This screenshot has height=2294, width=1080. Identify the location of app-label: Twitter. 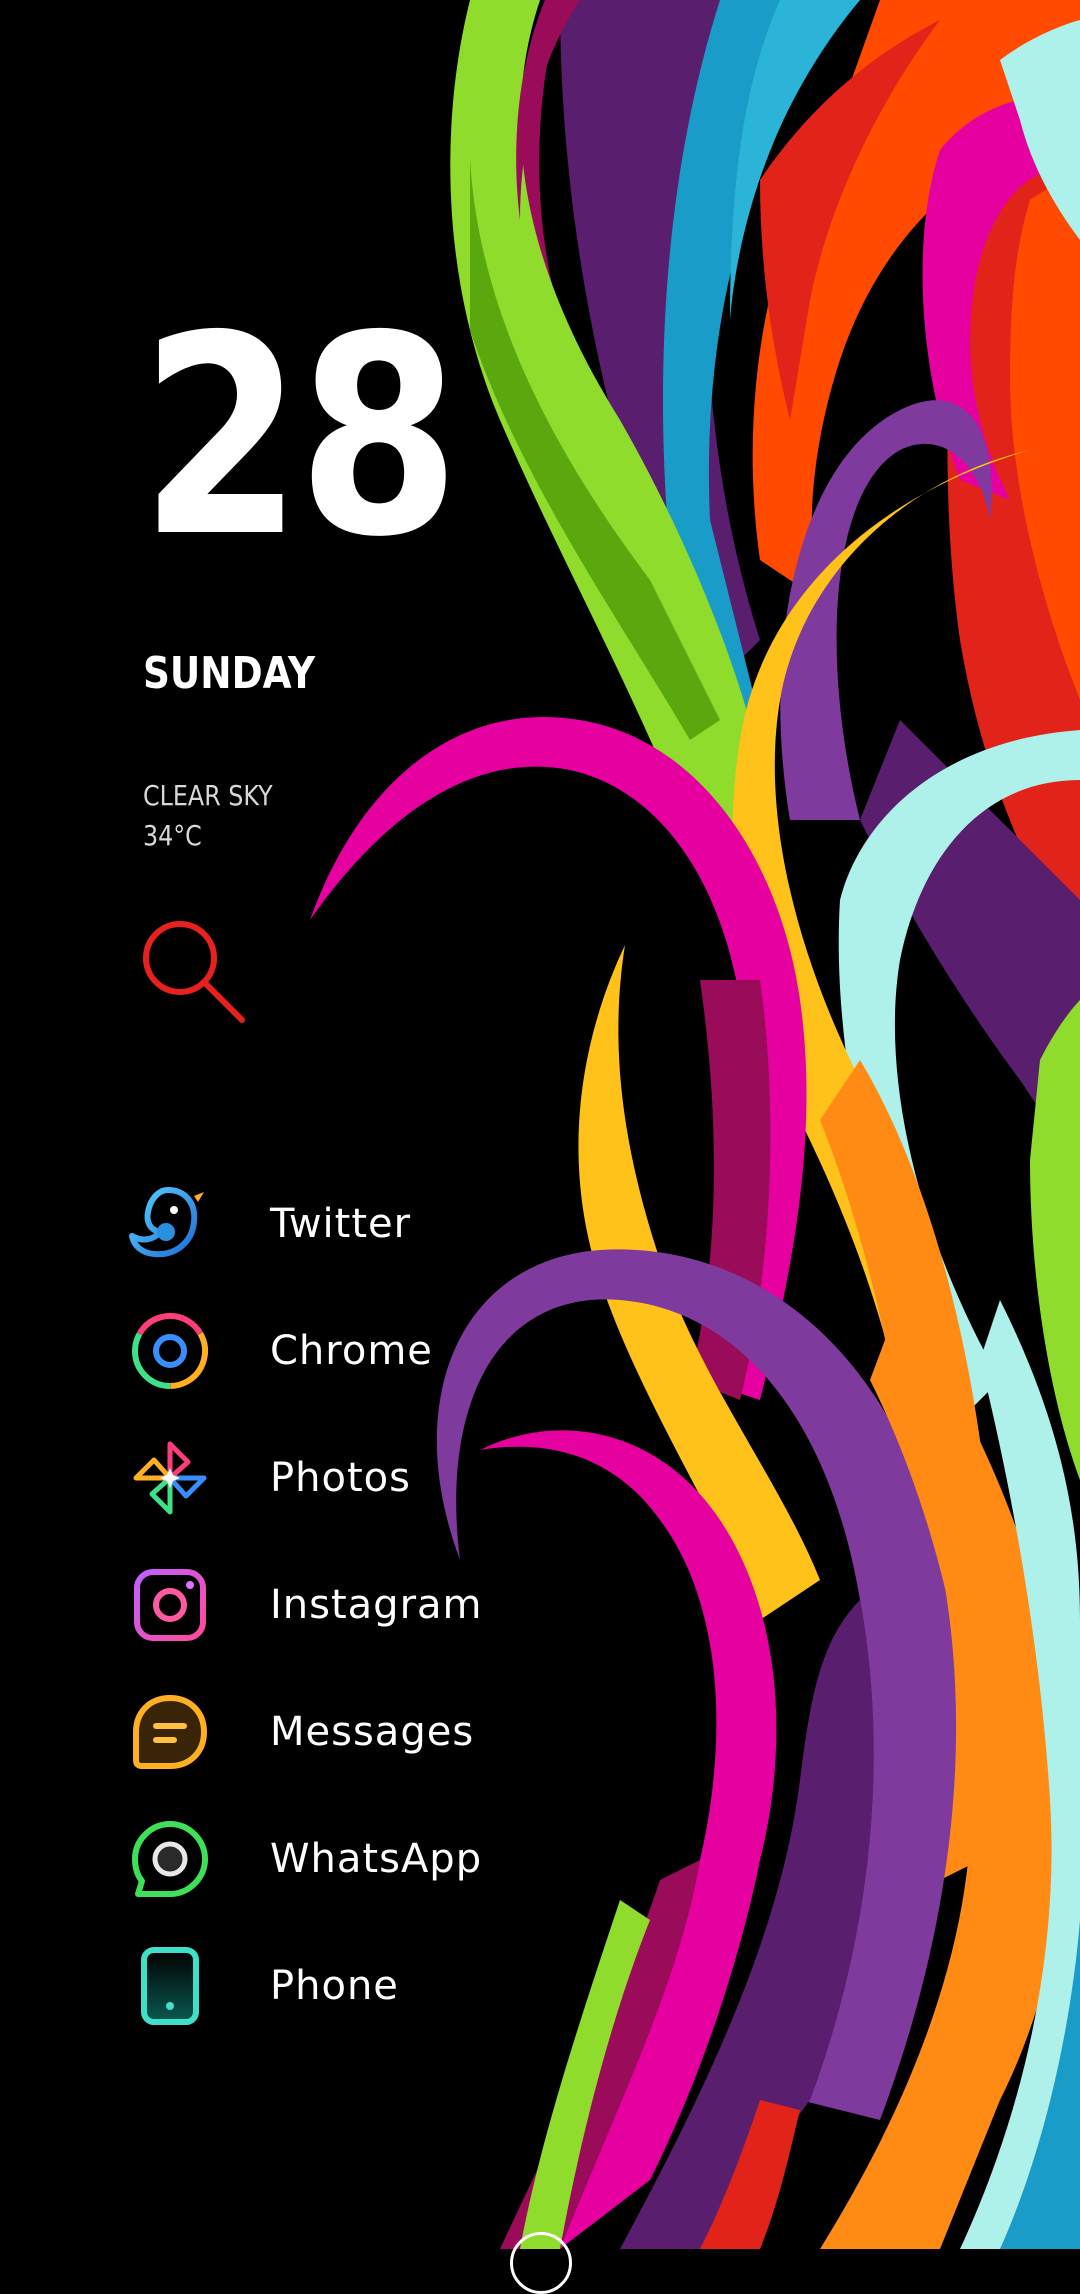
(341, 1223).